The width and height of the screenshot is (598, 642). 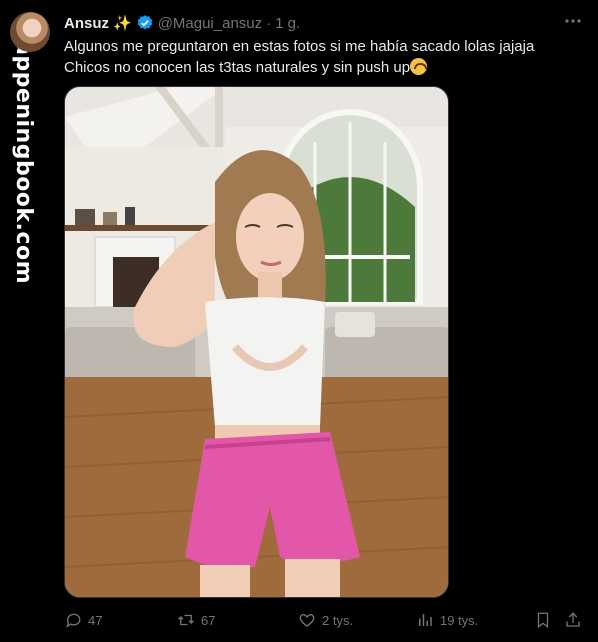 What do you see at coordinates (307, 620) in the screenshot?
I see `heart-icon` at bounding box center [307, 620].